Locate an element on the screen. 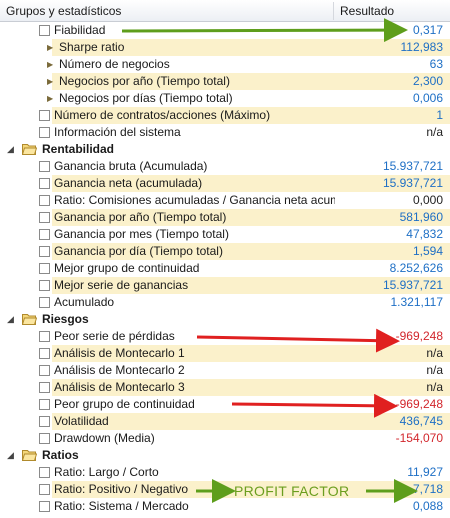 The width and height of the screenshot is (450, 518). profit-factor-annotation: PROFIT FACTOR is located at coordinates (292, 491).